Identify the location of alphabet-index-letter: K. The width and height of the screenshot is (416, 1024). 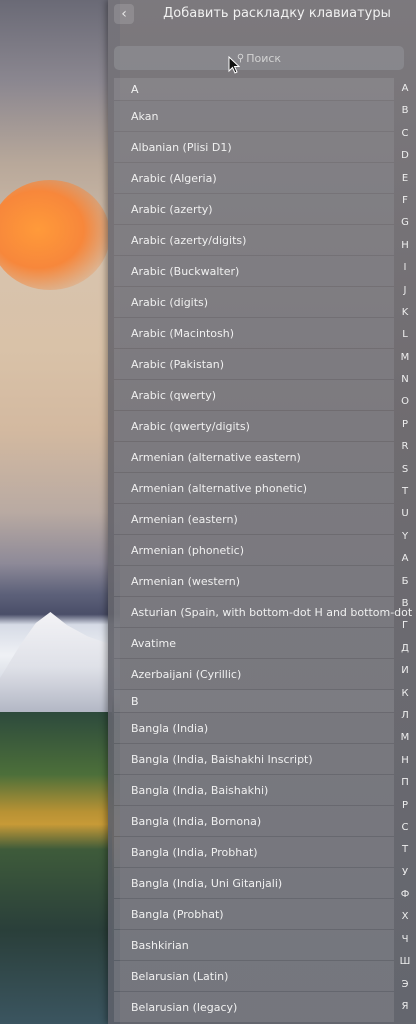
(405, 313).